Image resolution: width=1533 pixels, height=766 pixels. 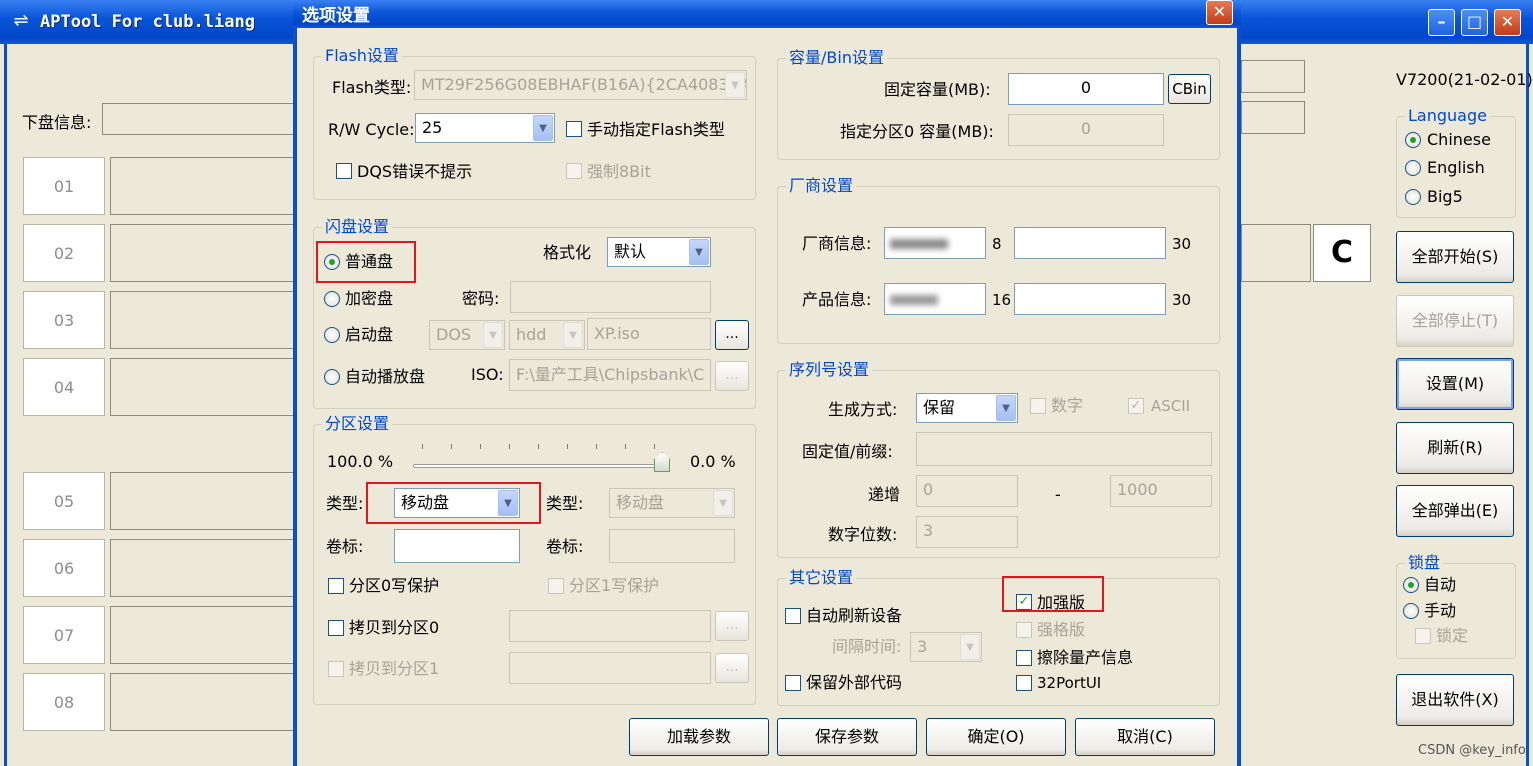 What do you see at coordinates (917, 131) in the screenshot?
I see `partition0-capacity-label: 指定分区0 容量(MB):` at bounding box center [917, 131].